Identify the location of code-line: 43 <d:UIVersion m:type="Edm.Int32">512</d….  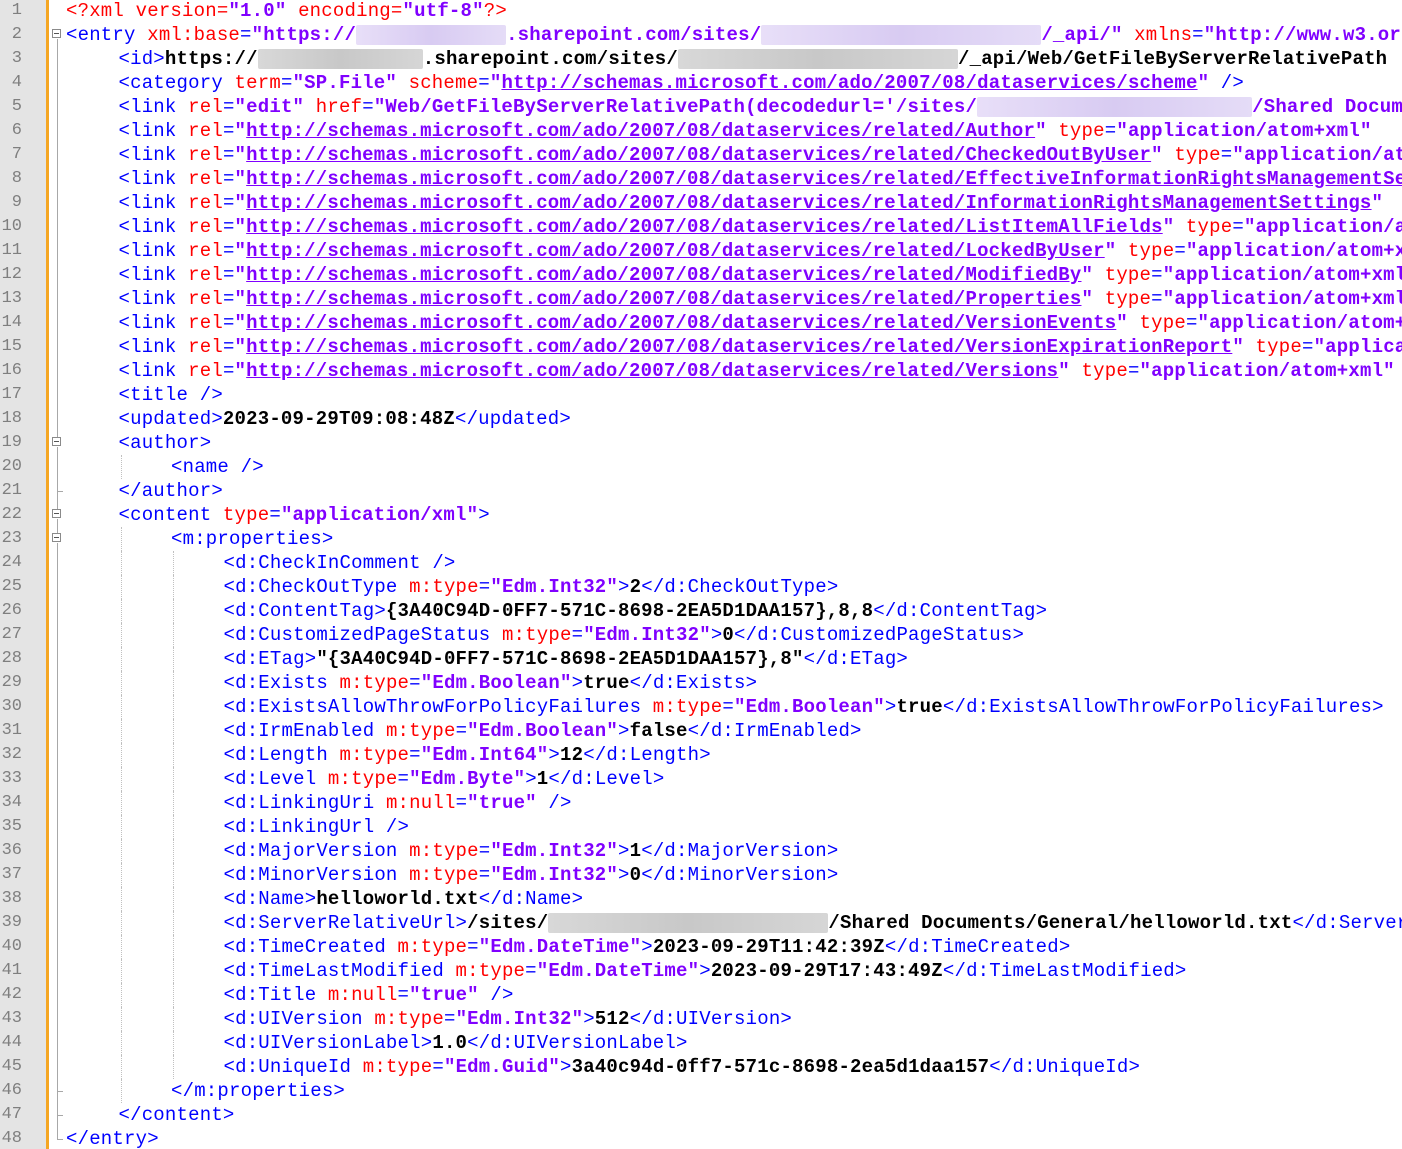
(701, 1019).